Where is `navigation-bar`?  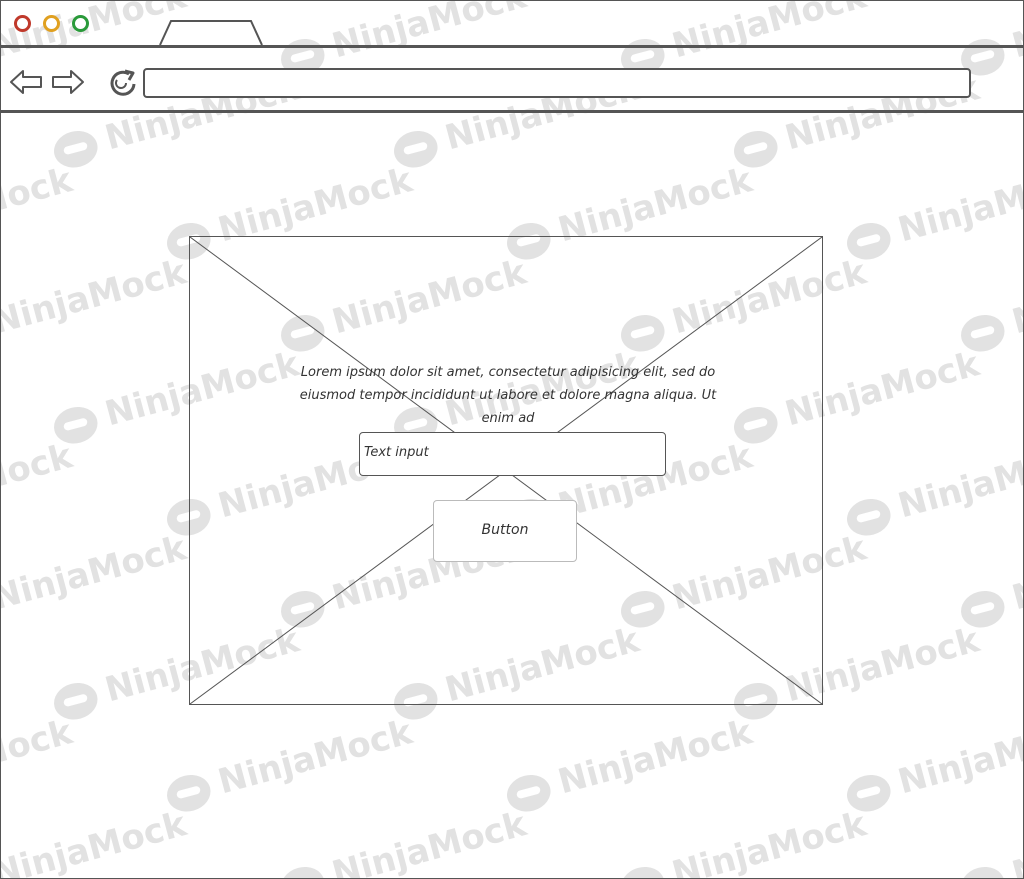
navigation-bar is located at coordinates (512, 80).